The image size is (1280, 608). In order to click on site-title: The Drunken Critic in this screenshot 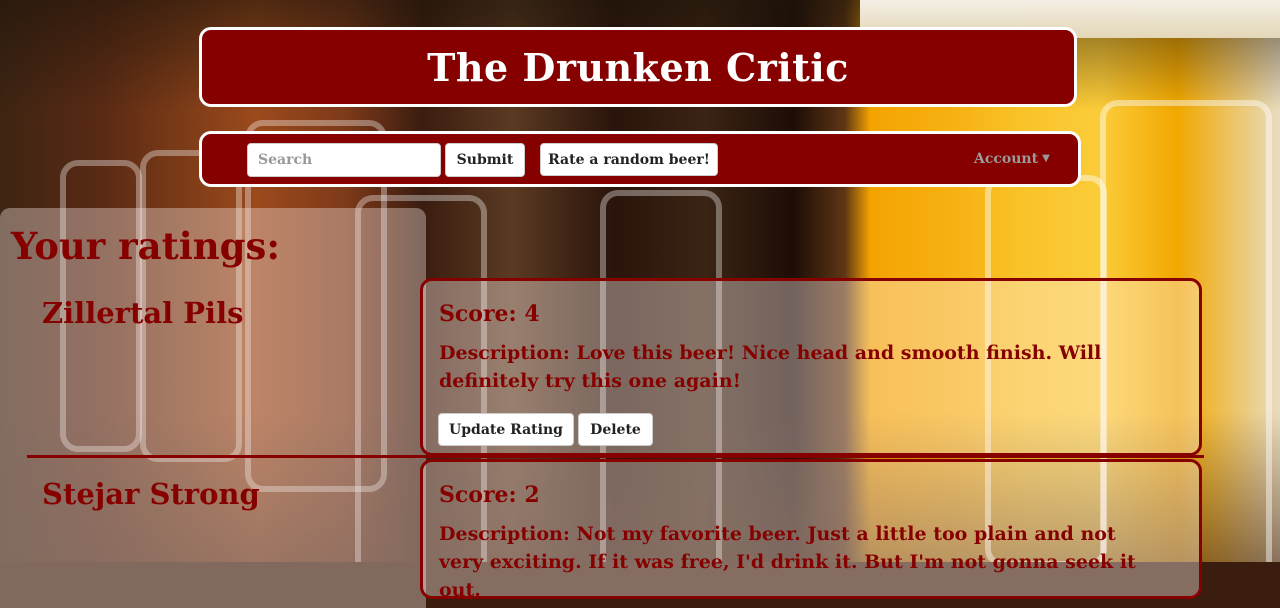, I will do `click(638, 67)`.